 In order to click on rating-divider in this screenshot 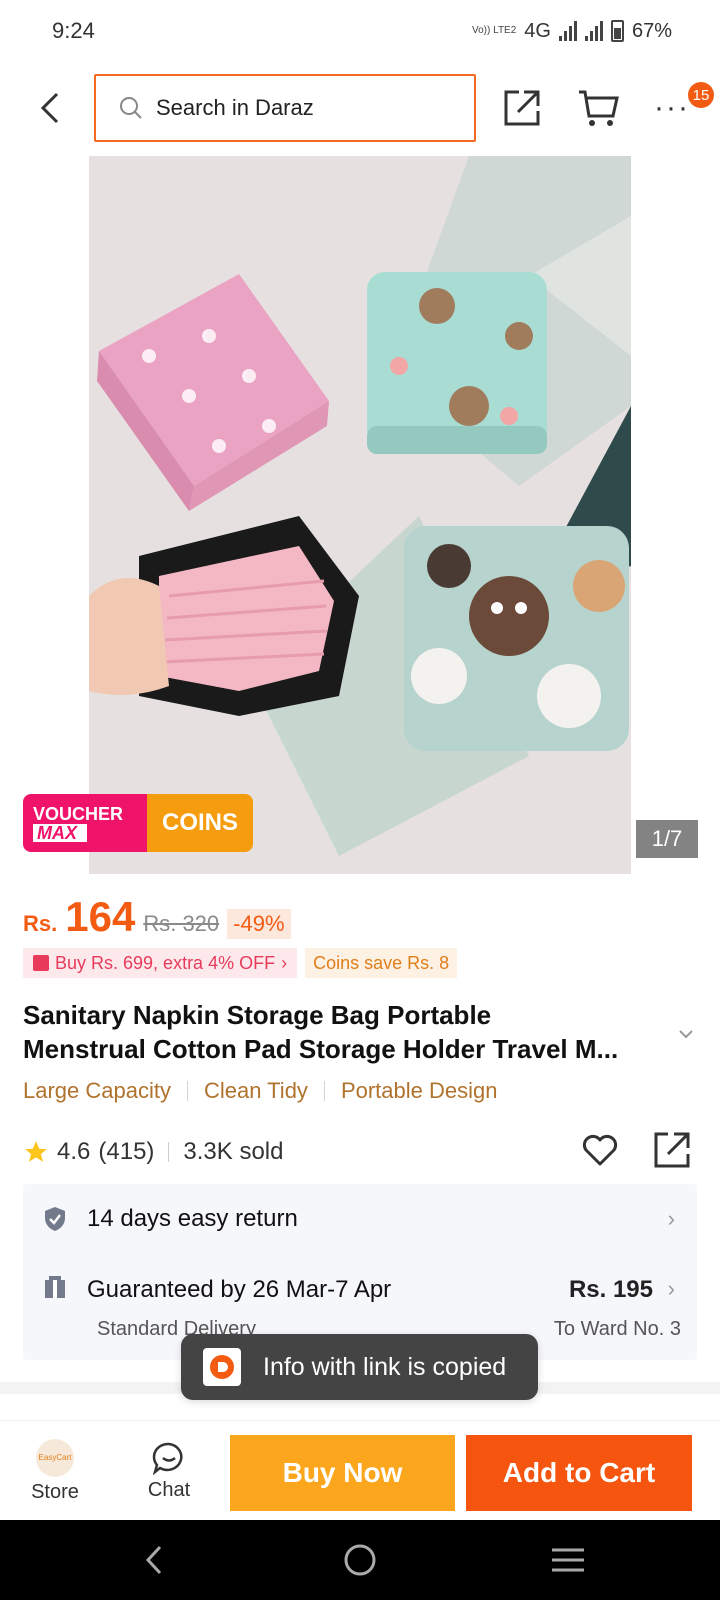, I will do `click(169, 1152)`.